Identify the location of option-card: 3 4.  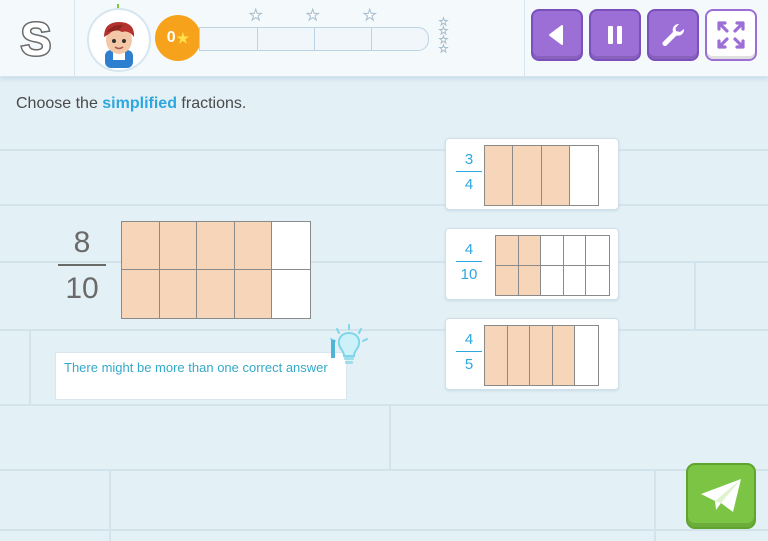
(532, 174).